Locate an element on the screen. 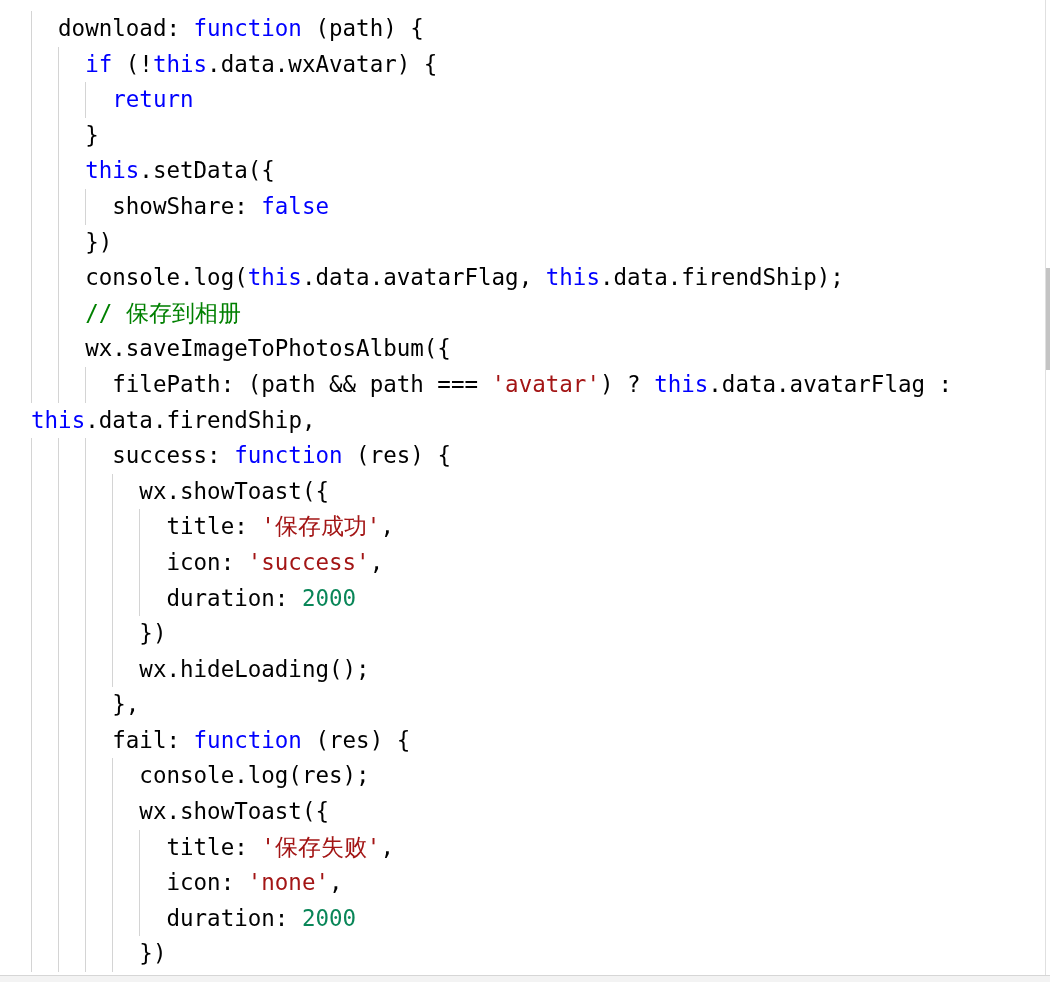  code-line: title: '保存成功', is located at coordinates (280, 527).